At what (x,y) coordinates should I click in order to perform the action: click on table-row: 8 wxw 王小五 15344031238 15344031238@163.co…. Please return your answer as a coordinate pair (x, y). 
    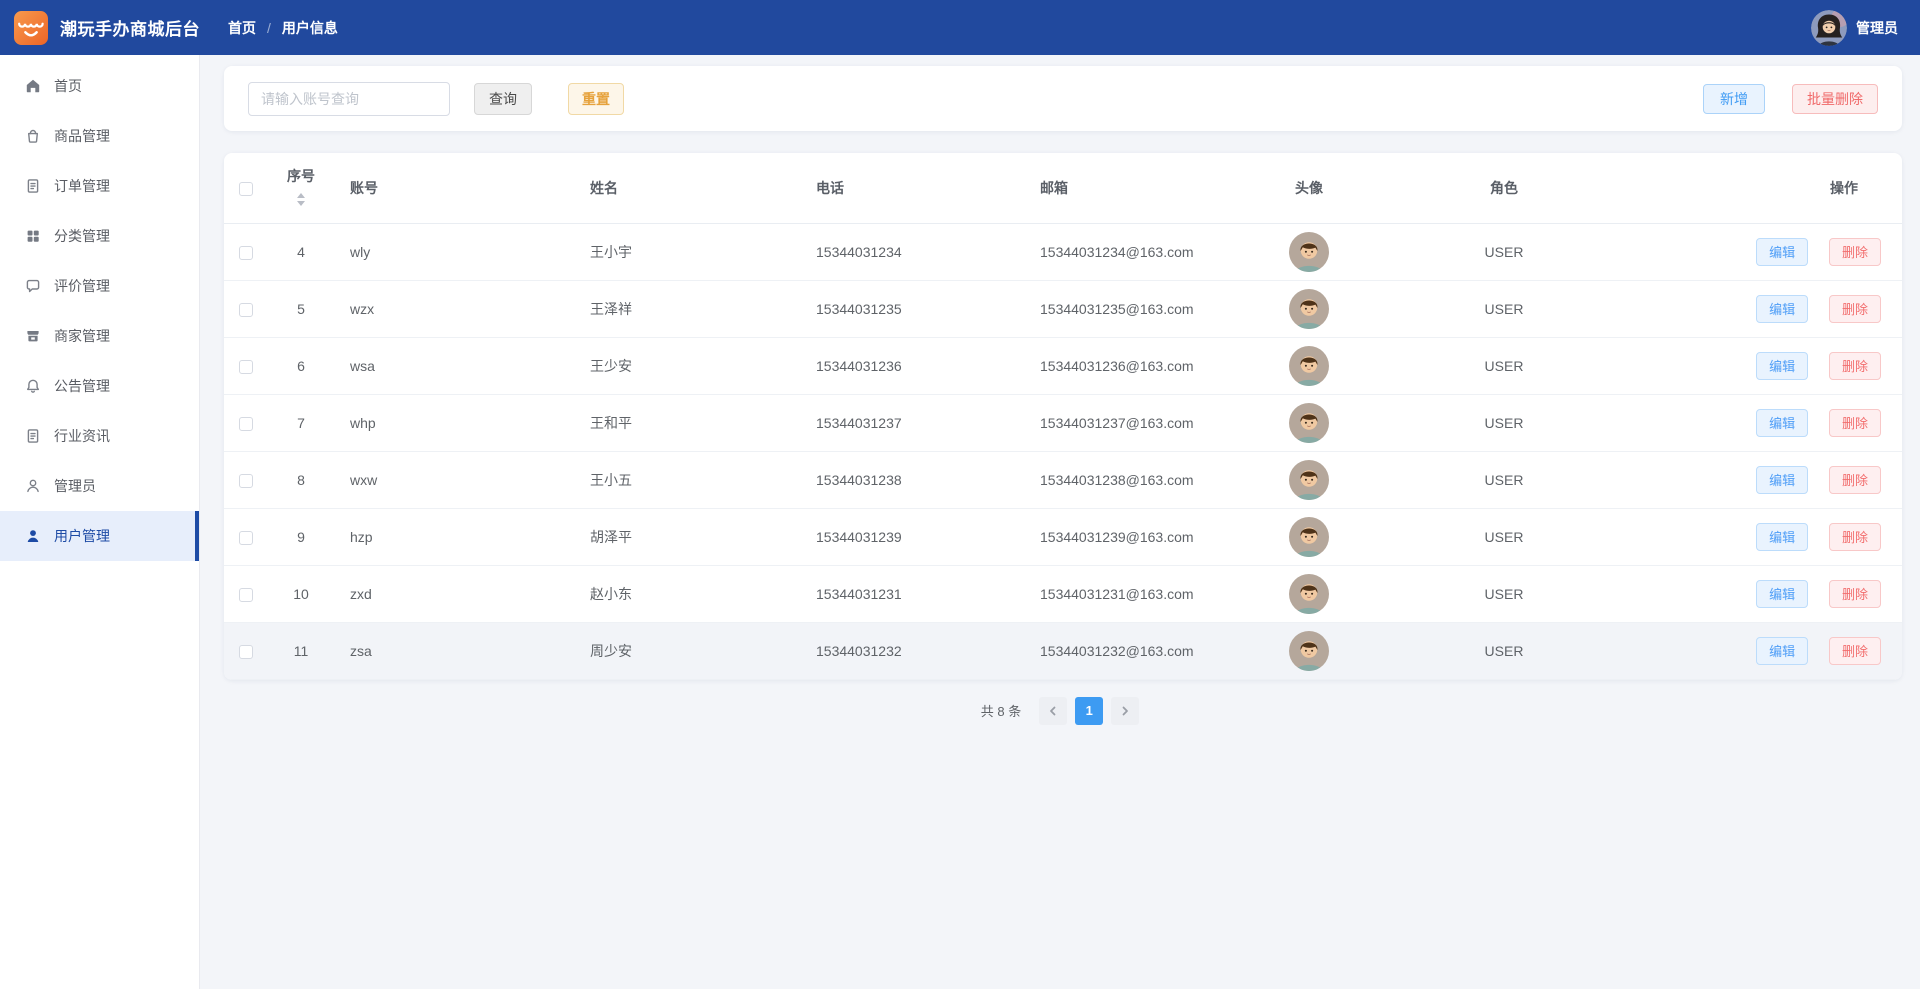
    Looking at the image, I should click on (1063, 480).